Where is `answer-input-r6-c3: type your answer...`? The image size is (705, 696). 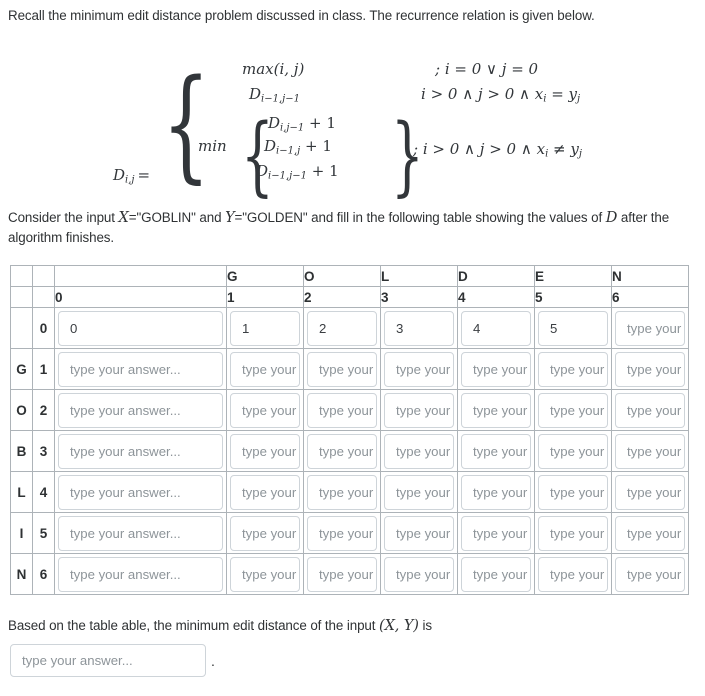
answer-input-r6-c3: type your answer... is located at coordinates (419, 574).